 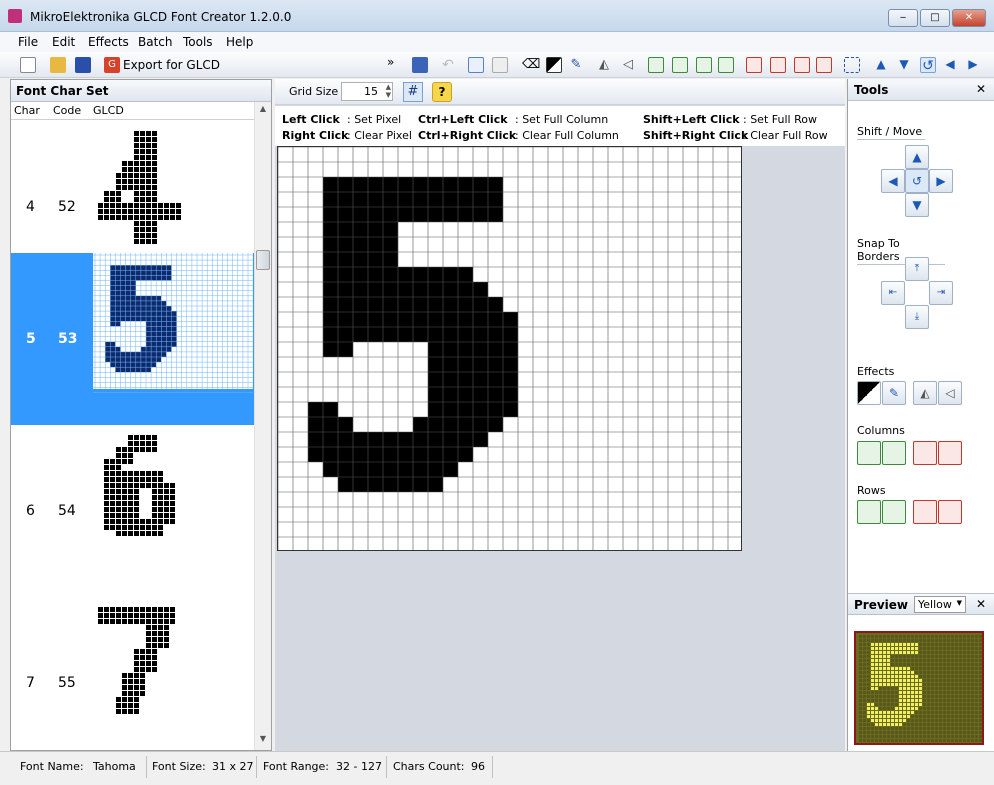 What do you see at coordinates (442, 92) in the screenshot?
I see `help-icon: ?` at bounding box center [442, 92].